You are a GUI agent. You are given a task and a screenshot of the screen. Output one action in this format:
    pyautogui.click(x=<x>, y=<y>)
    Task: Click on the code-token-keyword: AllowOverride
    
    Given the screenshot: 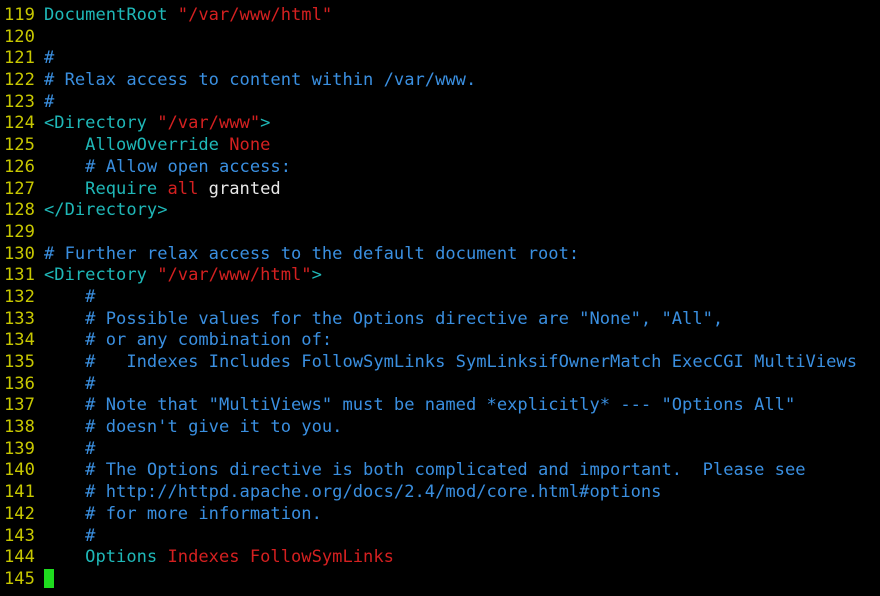 What is the action you would take?
    pyautogui.click(x=137, y=145)
    